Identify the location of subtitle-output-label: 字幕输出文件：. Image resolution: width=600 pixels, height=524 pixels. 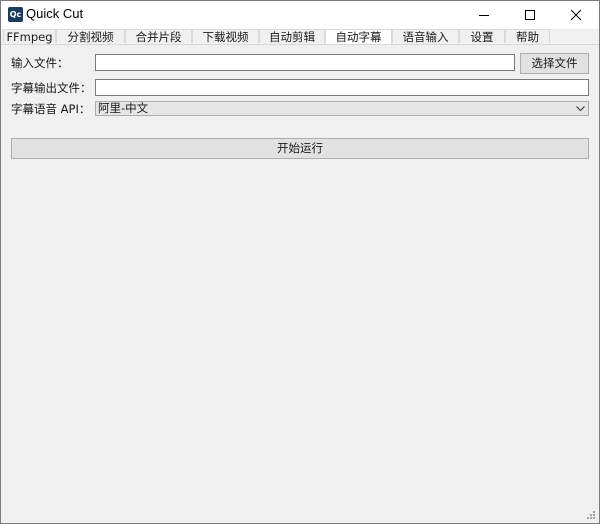
(51, 88).